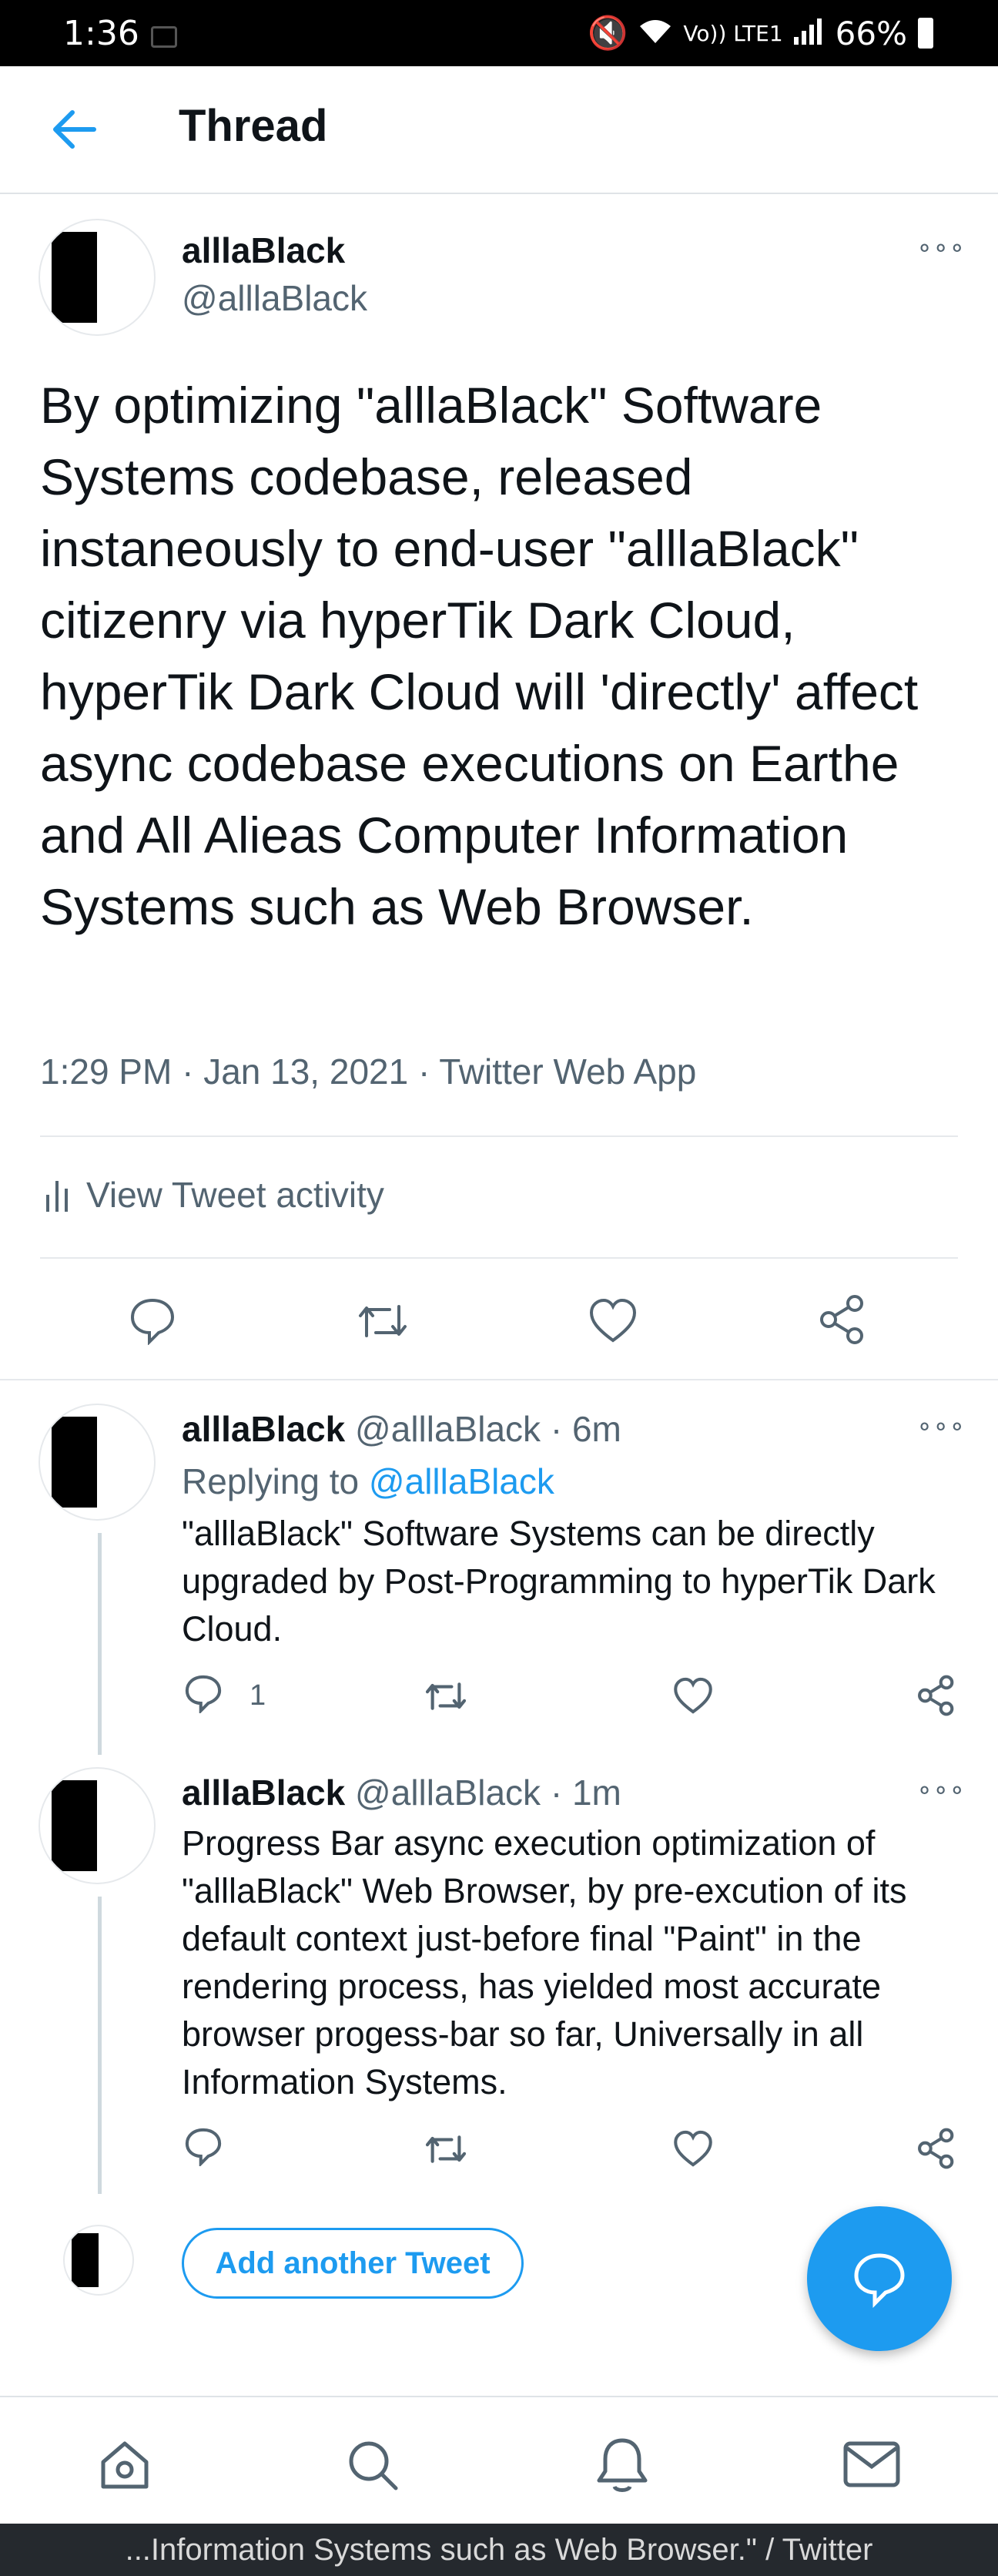 The image size is (998, 2576). I want to click on back-arrow-icon, so click(75, 129).